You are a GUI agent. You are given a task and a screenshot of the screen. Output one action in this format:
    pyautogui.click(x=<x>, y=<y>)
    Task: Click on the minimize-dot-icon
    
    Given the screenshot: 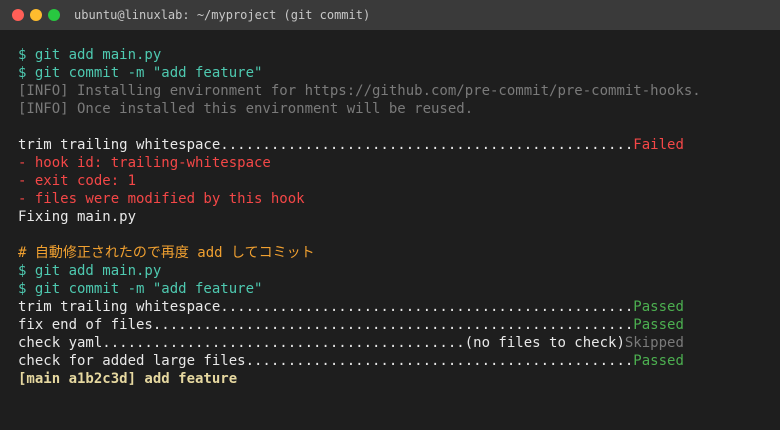 What is the action you would take?
    pyautogui.click(x=36, y=15)
    